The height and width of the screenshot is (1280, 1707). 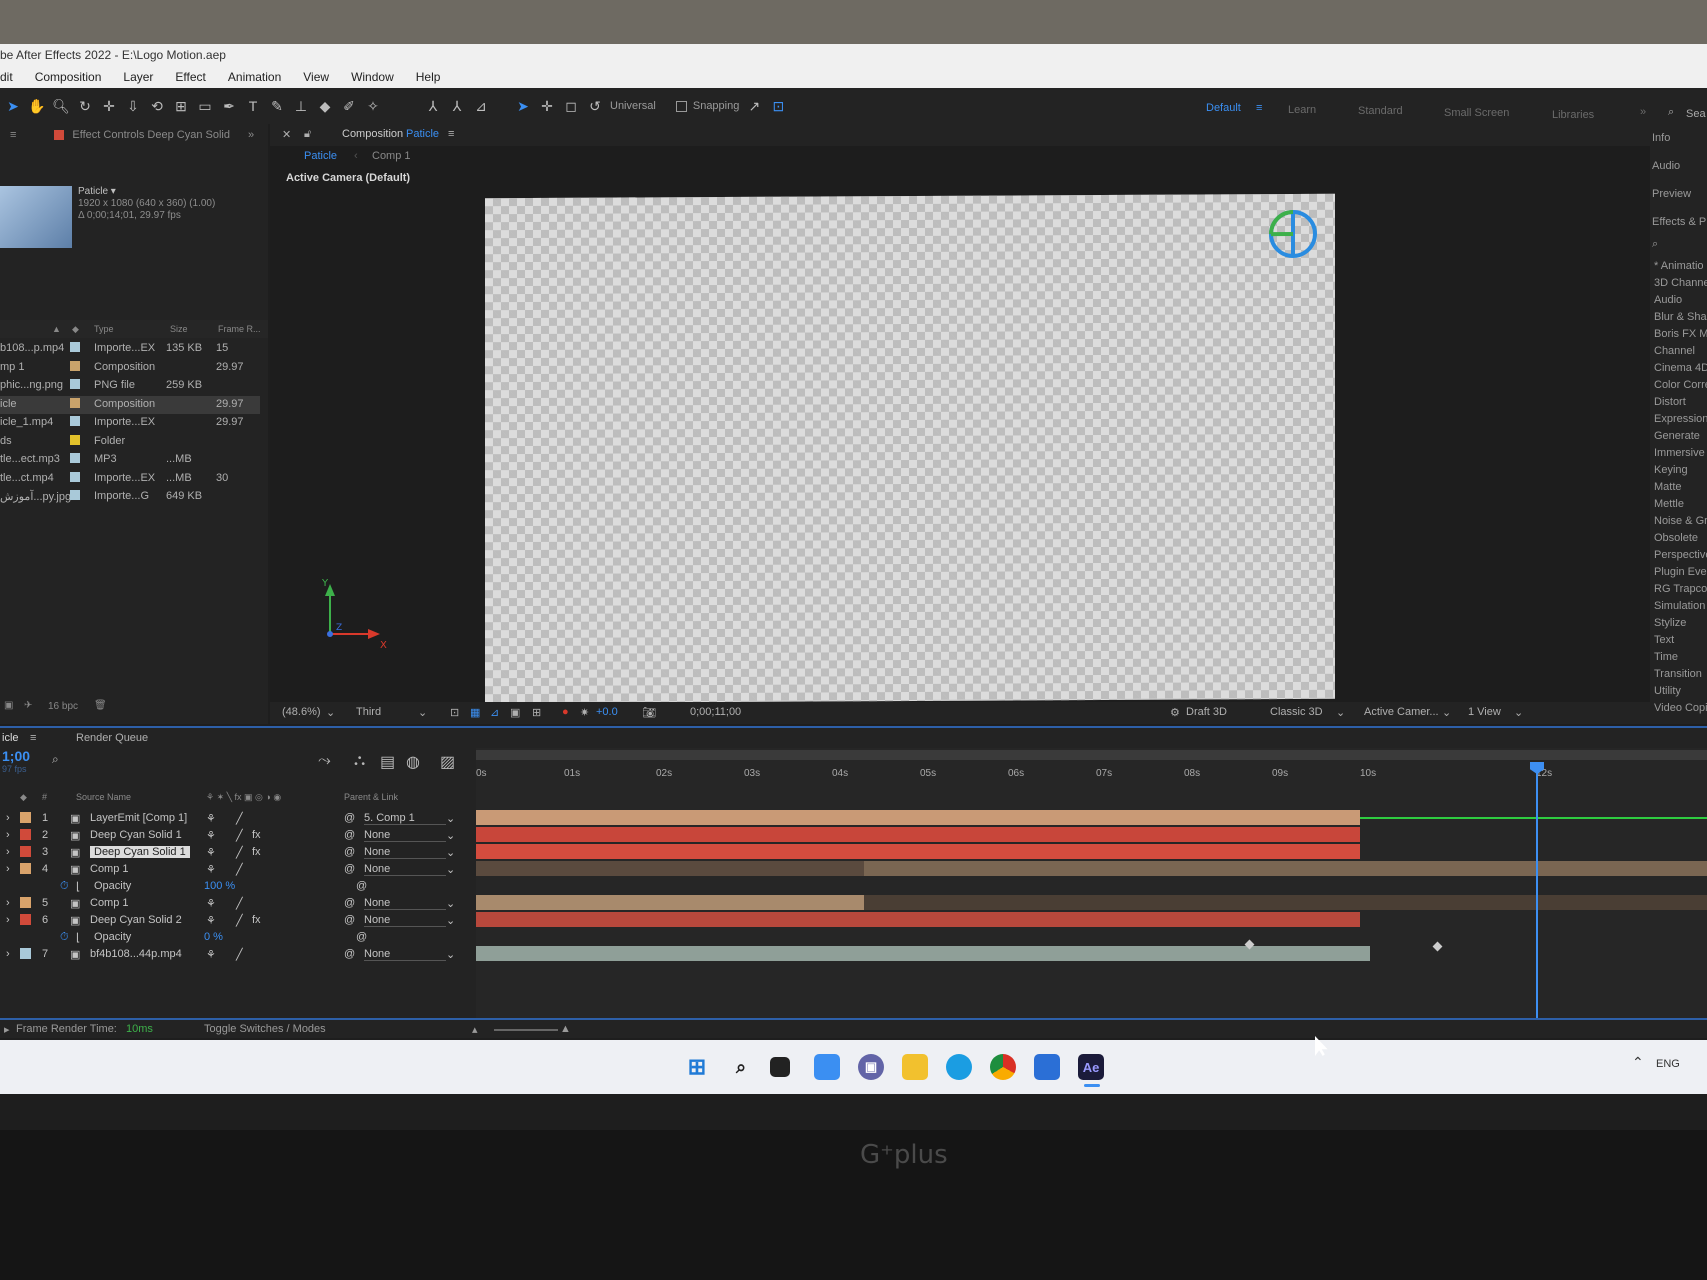 I want to click on effects-category: Simulation, so click(x=1679, y=606).